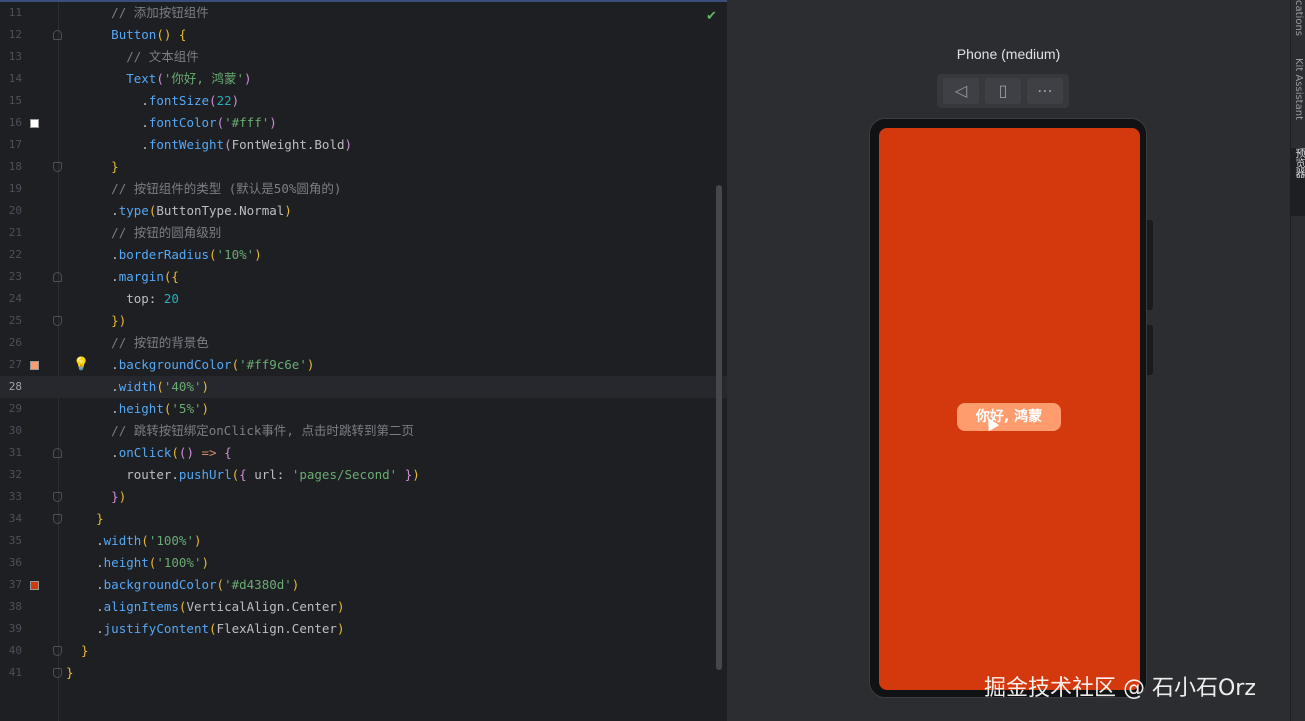 The image size is (1305, 721). What do you see at coordinates (1045, 91) in the screenshot?
I see `more-icon: ⋯` at bounding box center [1045, 91].